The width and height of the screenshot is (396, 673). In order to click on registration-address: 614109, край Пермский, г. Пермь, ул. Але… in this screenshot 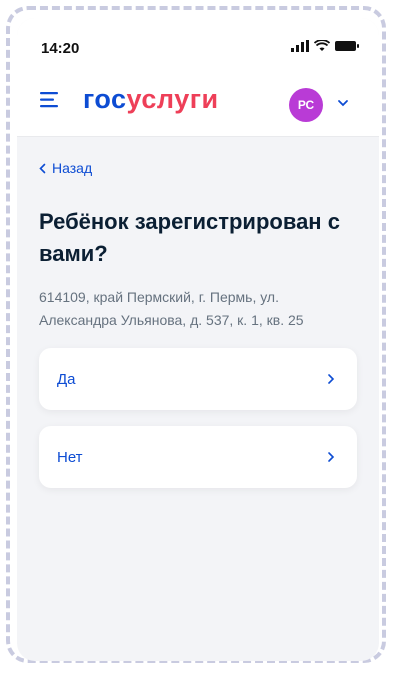, I will do `click(171, 308)`.